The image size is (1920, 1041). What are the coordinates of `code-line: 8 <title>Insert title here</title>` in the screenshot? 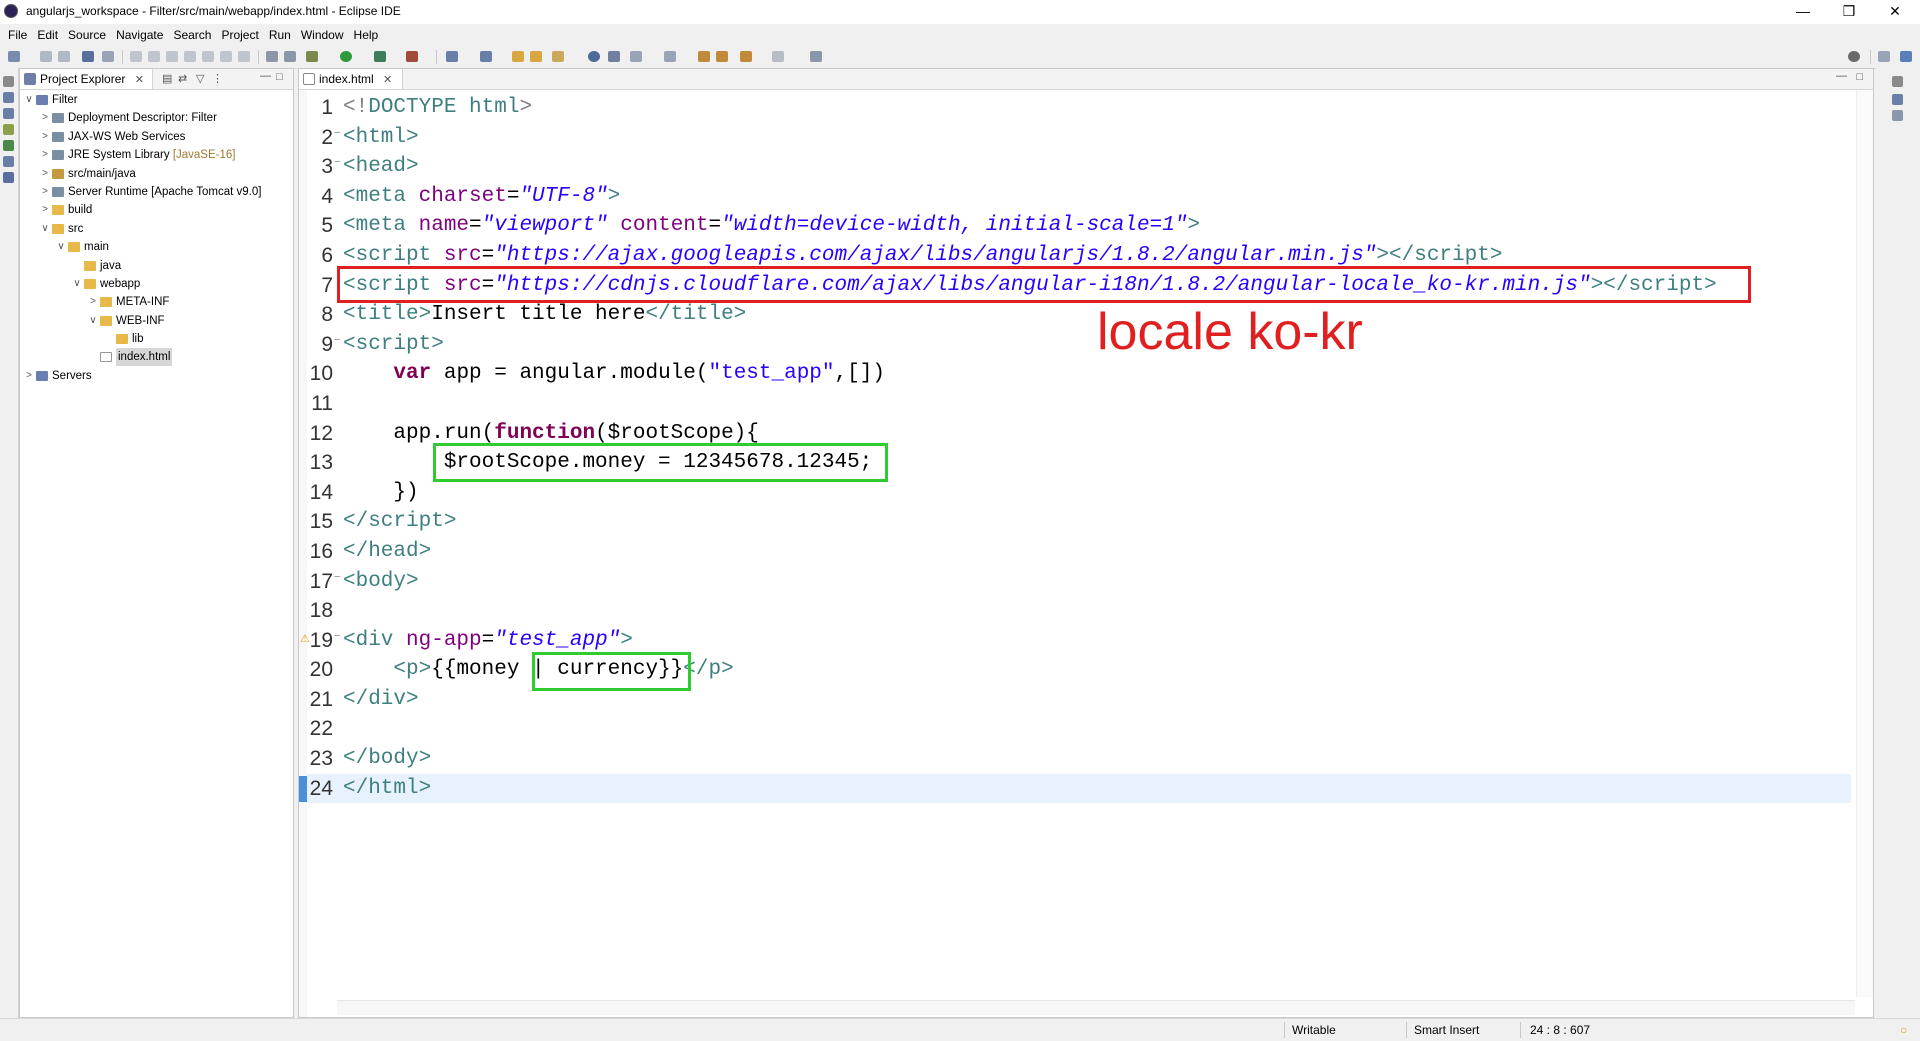 It's located at (1079, 315).